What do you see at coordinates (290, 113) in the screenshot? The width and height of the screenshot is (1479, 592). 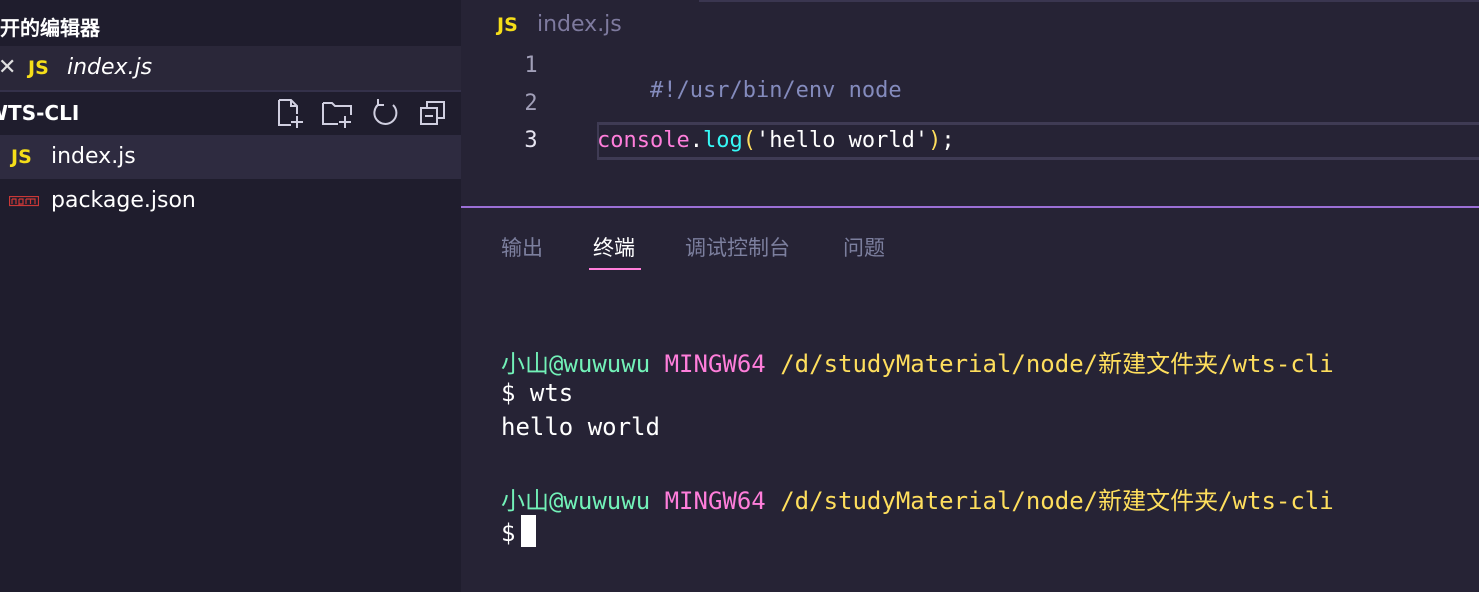 I see `new-file-icon` at bounding box center [290, 113].